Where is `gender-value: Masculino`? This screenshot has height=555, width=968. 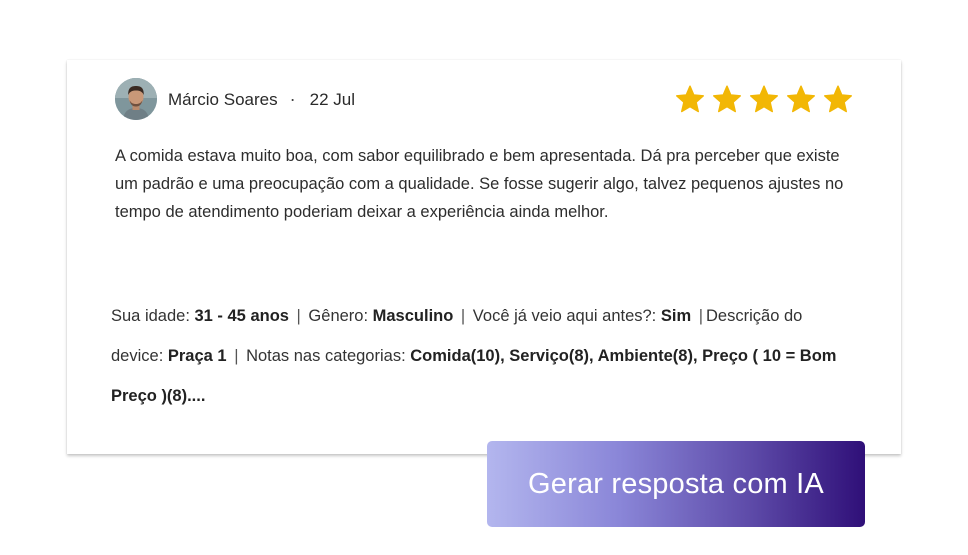 gender-value: Masculino is located at coordinates (413, 316).